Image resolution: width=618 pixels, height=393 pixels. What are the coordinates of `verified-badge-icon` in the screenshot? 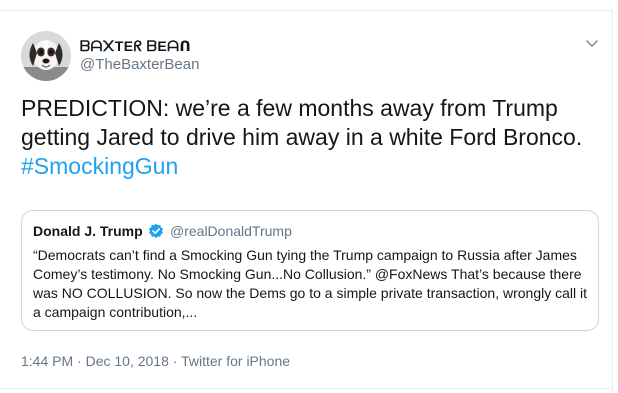 It's located at (156, 231).